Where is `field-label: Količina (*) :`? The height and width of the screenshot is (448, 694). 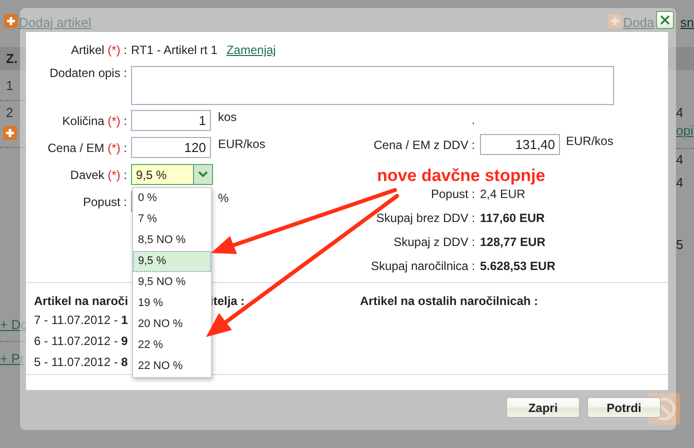 field-label: Količina (*) : is located at coordinates (94, 121).